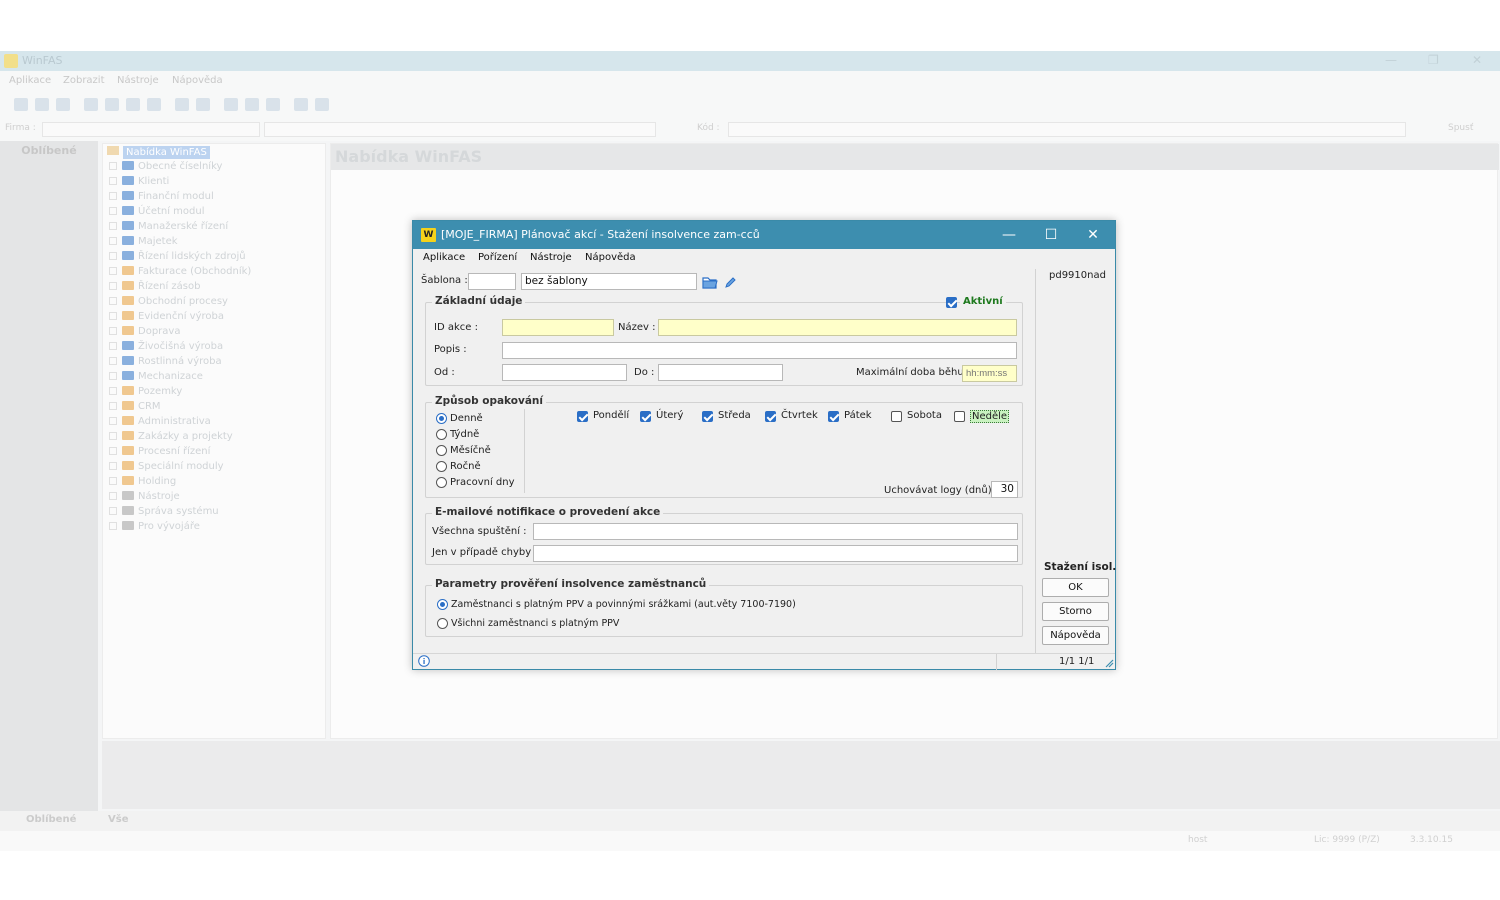 Image resolution: width=1500 pixels, height=900 pixels. Describe the element at coordinates (180, 273) in the screenshot. I see `tree-item: Fakturace (Obchodník)` at that location.